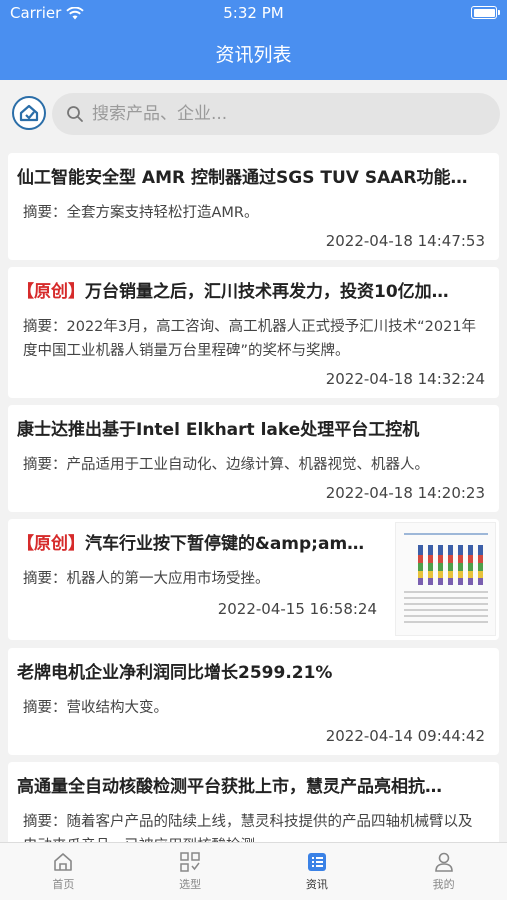 The width and height of the screenshot is (507, 900). Describe the element at coordinates (75, 114) in the screenshot. I see `search-icon` at that location.